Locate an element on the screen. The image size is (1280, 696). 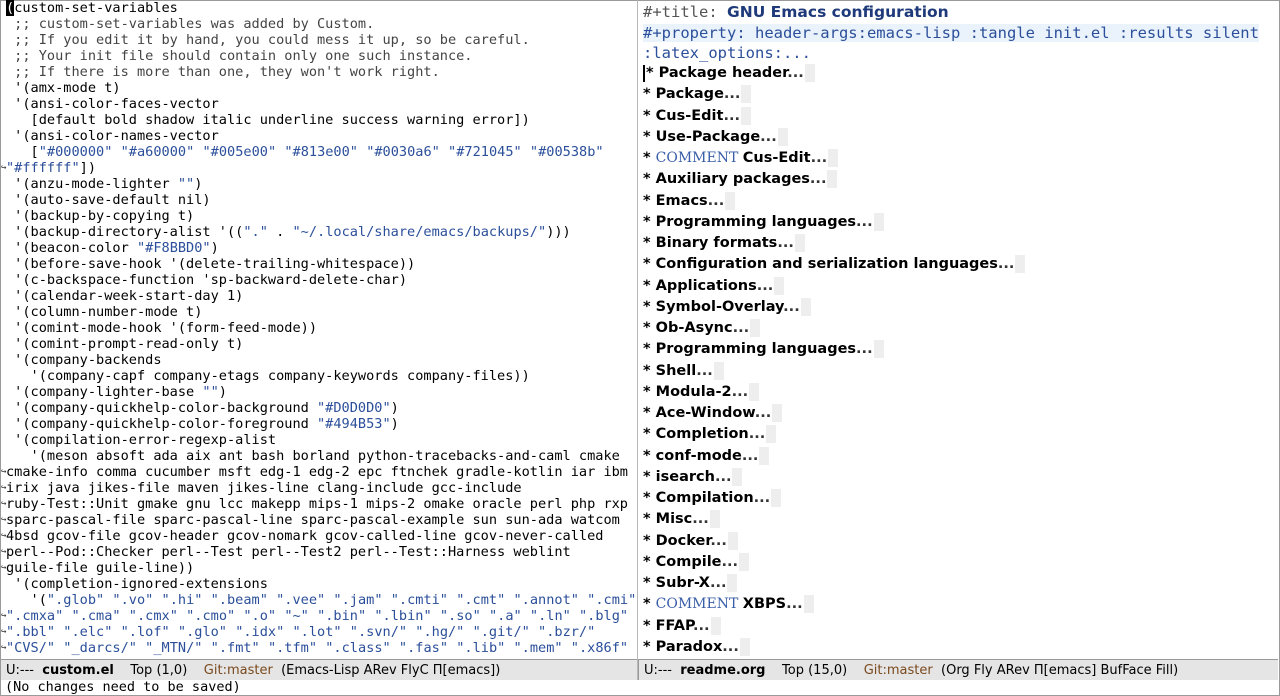
buffer-name: custom.el is located at coordinates (78, 670).